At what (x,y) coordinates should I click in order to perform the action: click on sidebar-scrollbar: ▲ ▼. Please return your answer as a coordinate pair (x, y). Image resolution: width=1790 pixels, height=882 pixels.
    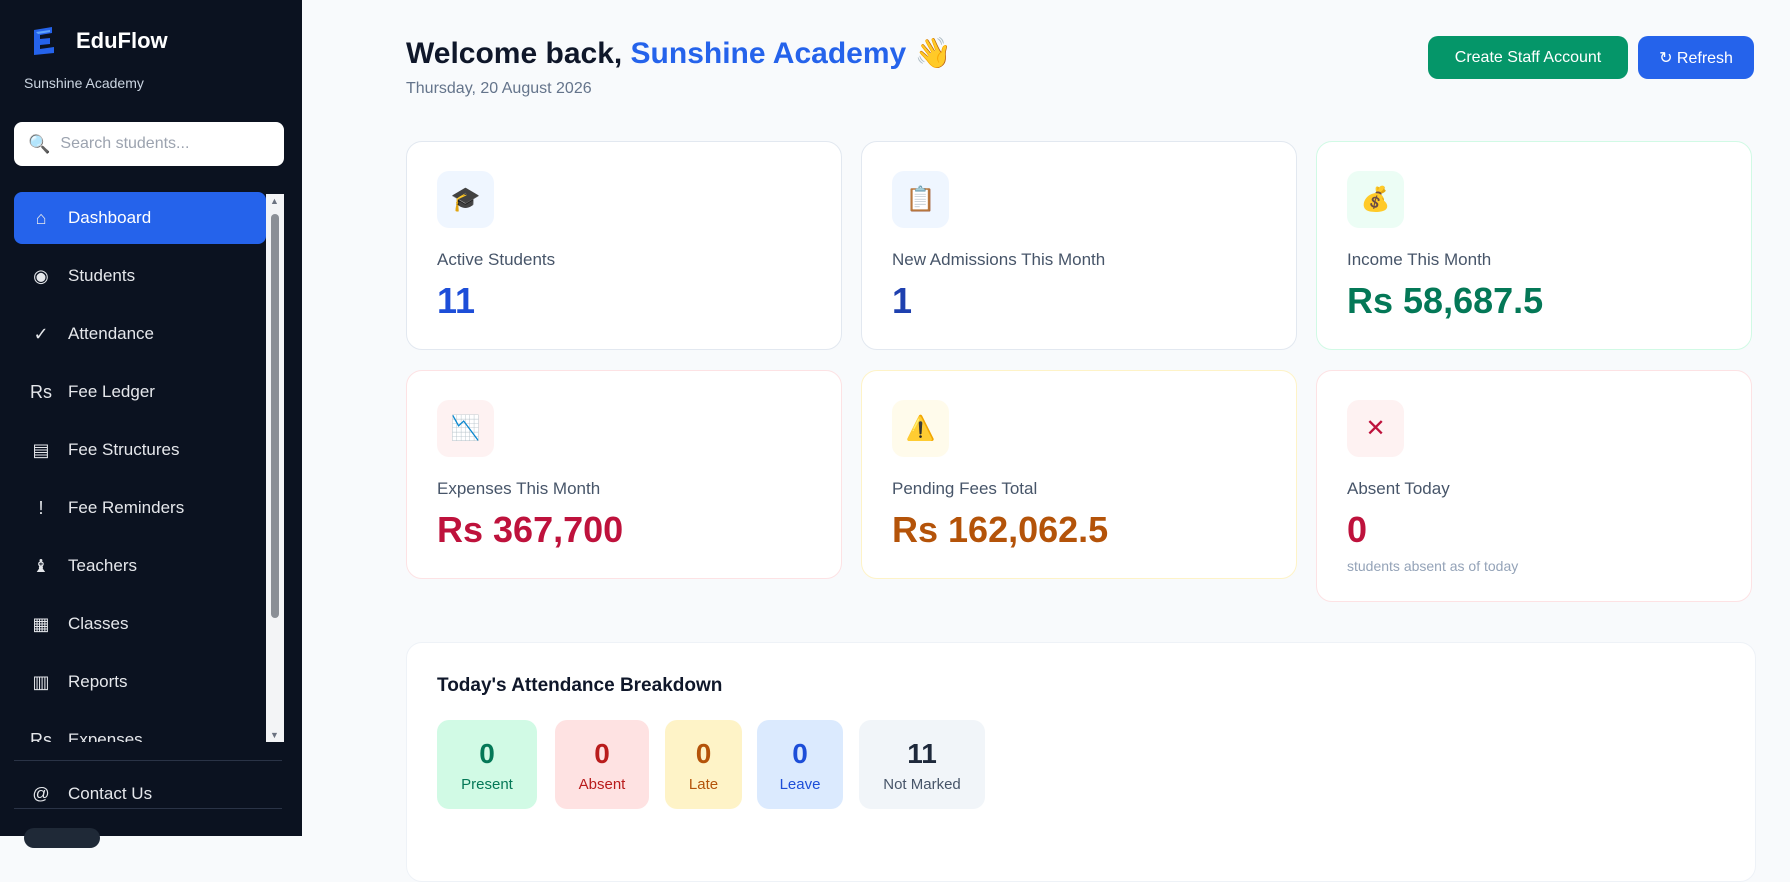
    Looking at the image, I should click on (275, 468).